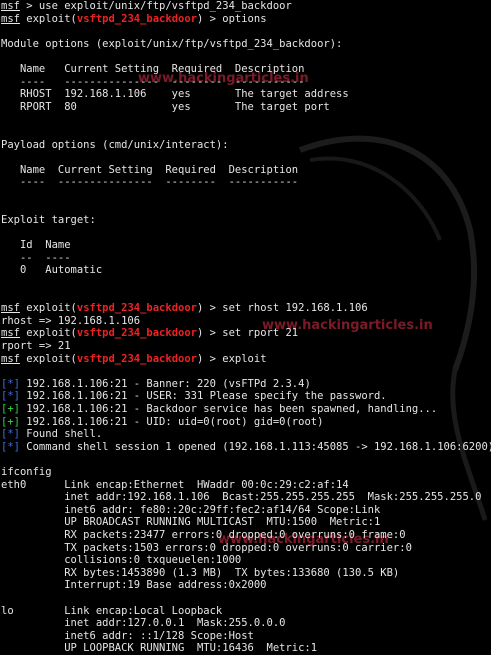 The height and width of the screenshot is (655, 491). Describe the element at coordinates (143, 623) in the screenshot. I see `line-segment: inet addr:127.0.0.1 Mask:255.0.0.0` at that location.